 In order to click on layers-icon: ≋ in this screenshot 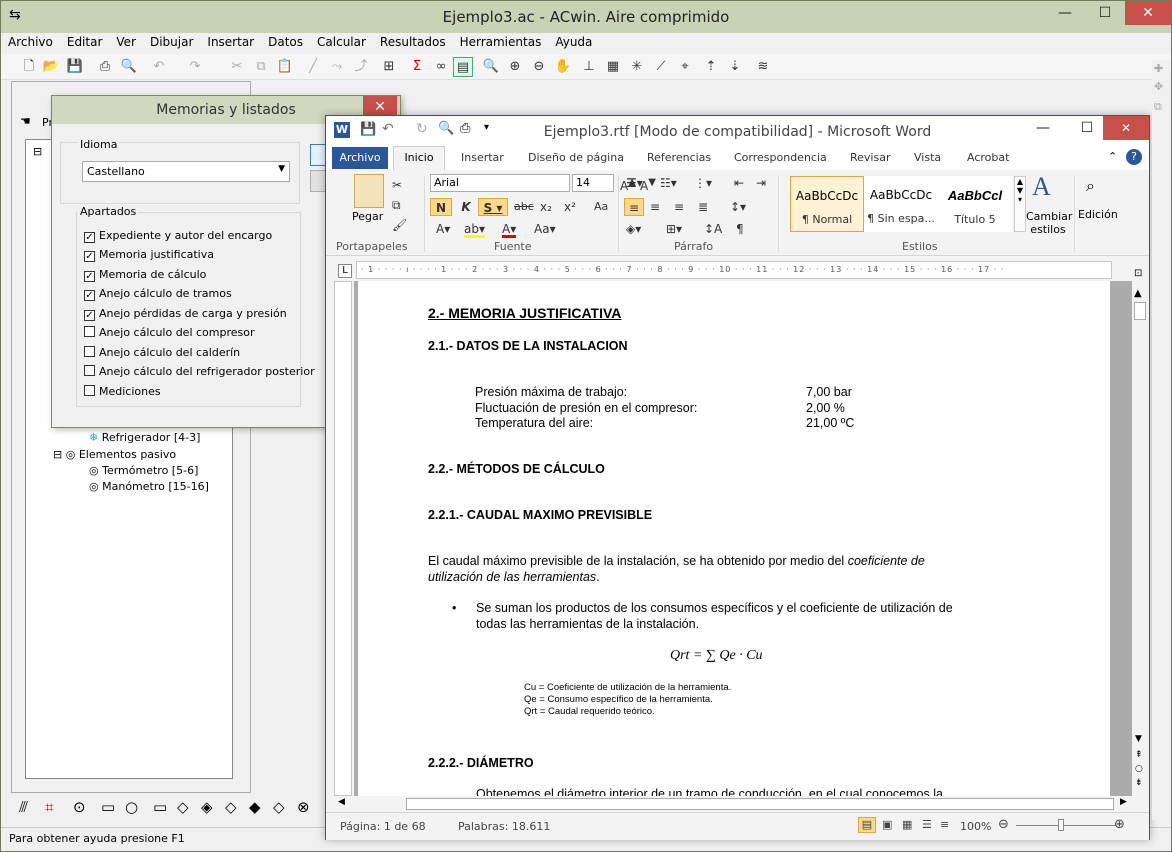, I will do `click(763, 67)`.